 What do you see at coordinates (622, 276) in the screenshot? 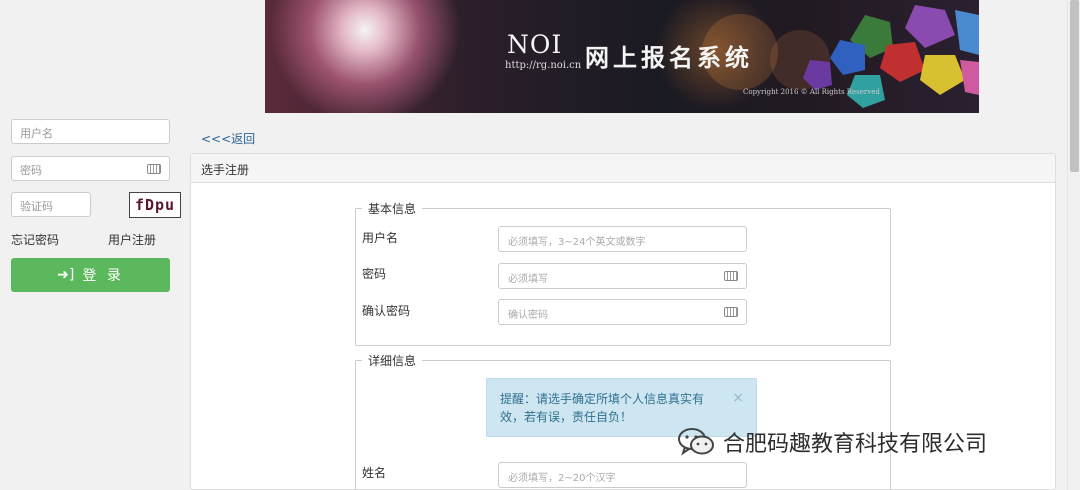
I see `password-input: 必须填写` at bounding box center [622, 276].